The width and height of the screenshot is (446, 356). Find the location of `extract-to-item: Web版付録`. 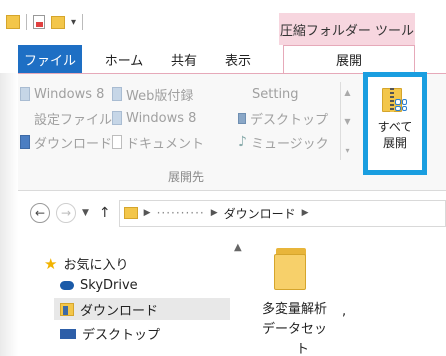

extract-to-item: Web版付録 is located at coordinates (175, 94).